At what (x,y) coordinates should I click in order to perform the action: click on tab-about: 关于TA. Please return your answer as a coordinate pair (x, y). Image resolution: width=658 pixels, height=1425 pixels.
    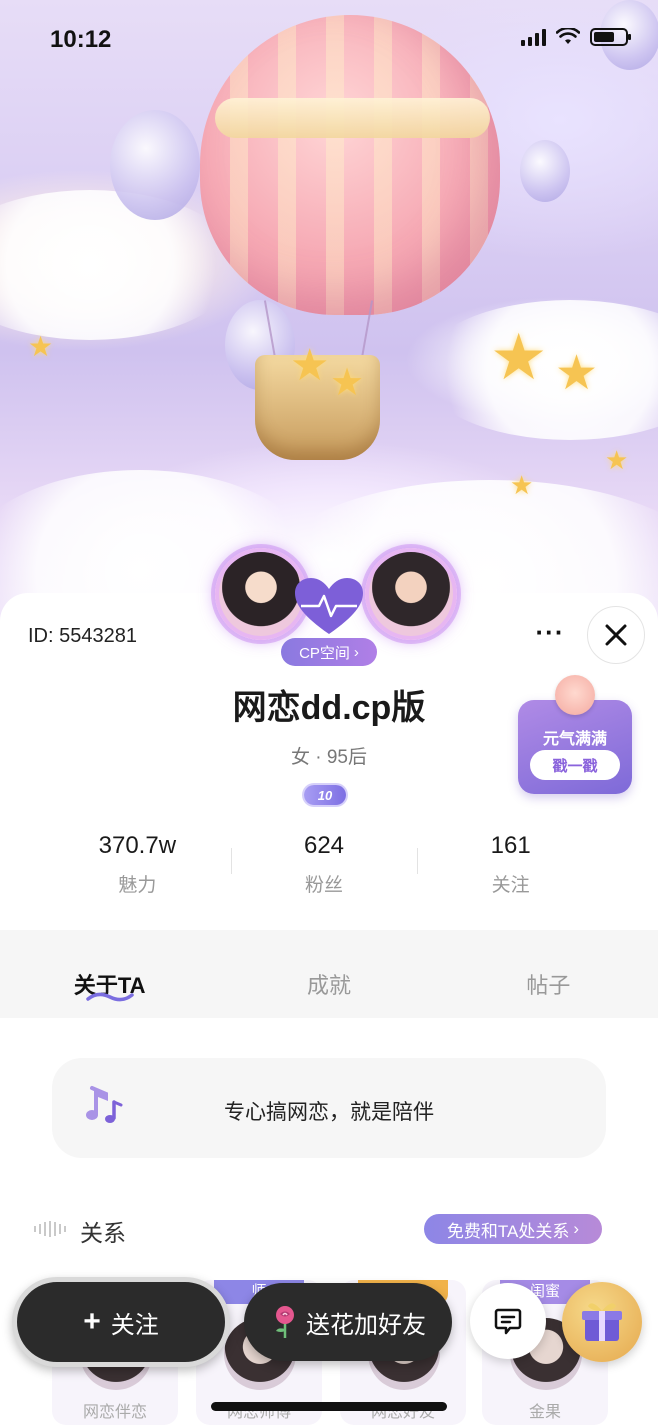
    Looking at the image, I should click on (109, 974).